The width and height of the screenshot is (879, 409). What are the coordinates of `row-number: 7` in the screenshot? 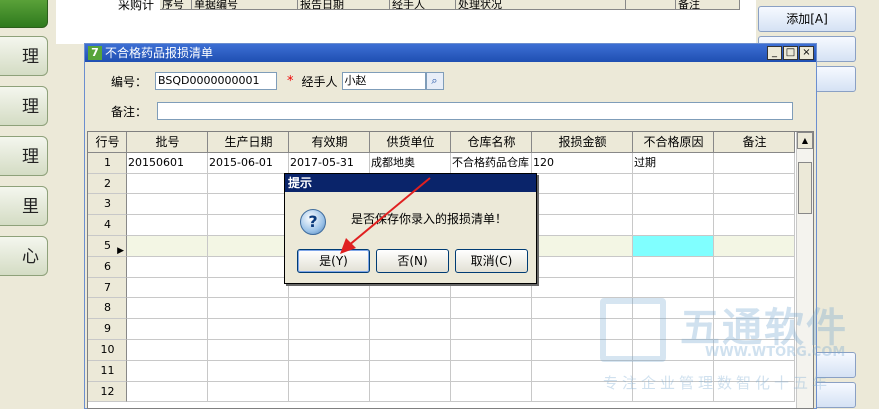 It's located at (107, 288).